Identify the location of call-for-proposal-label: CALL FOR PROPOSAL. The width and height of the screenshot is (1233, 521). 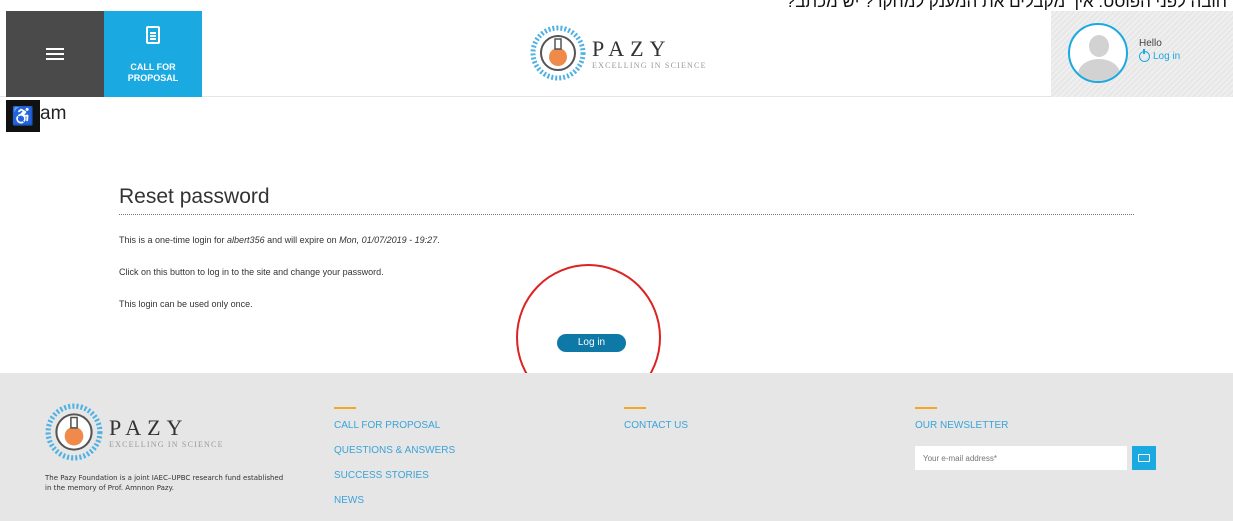
(153, 72).